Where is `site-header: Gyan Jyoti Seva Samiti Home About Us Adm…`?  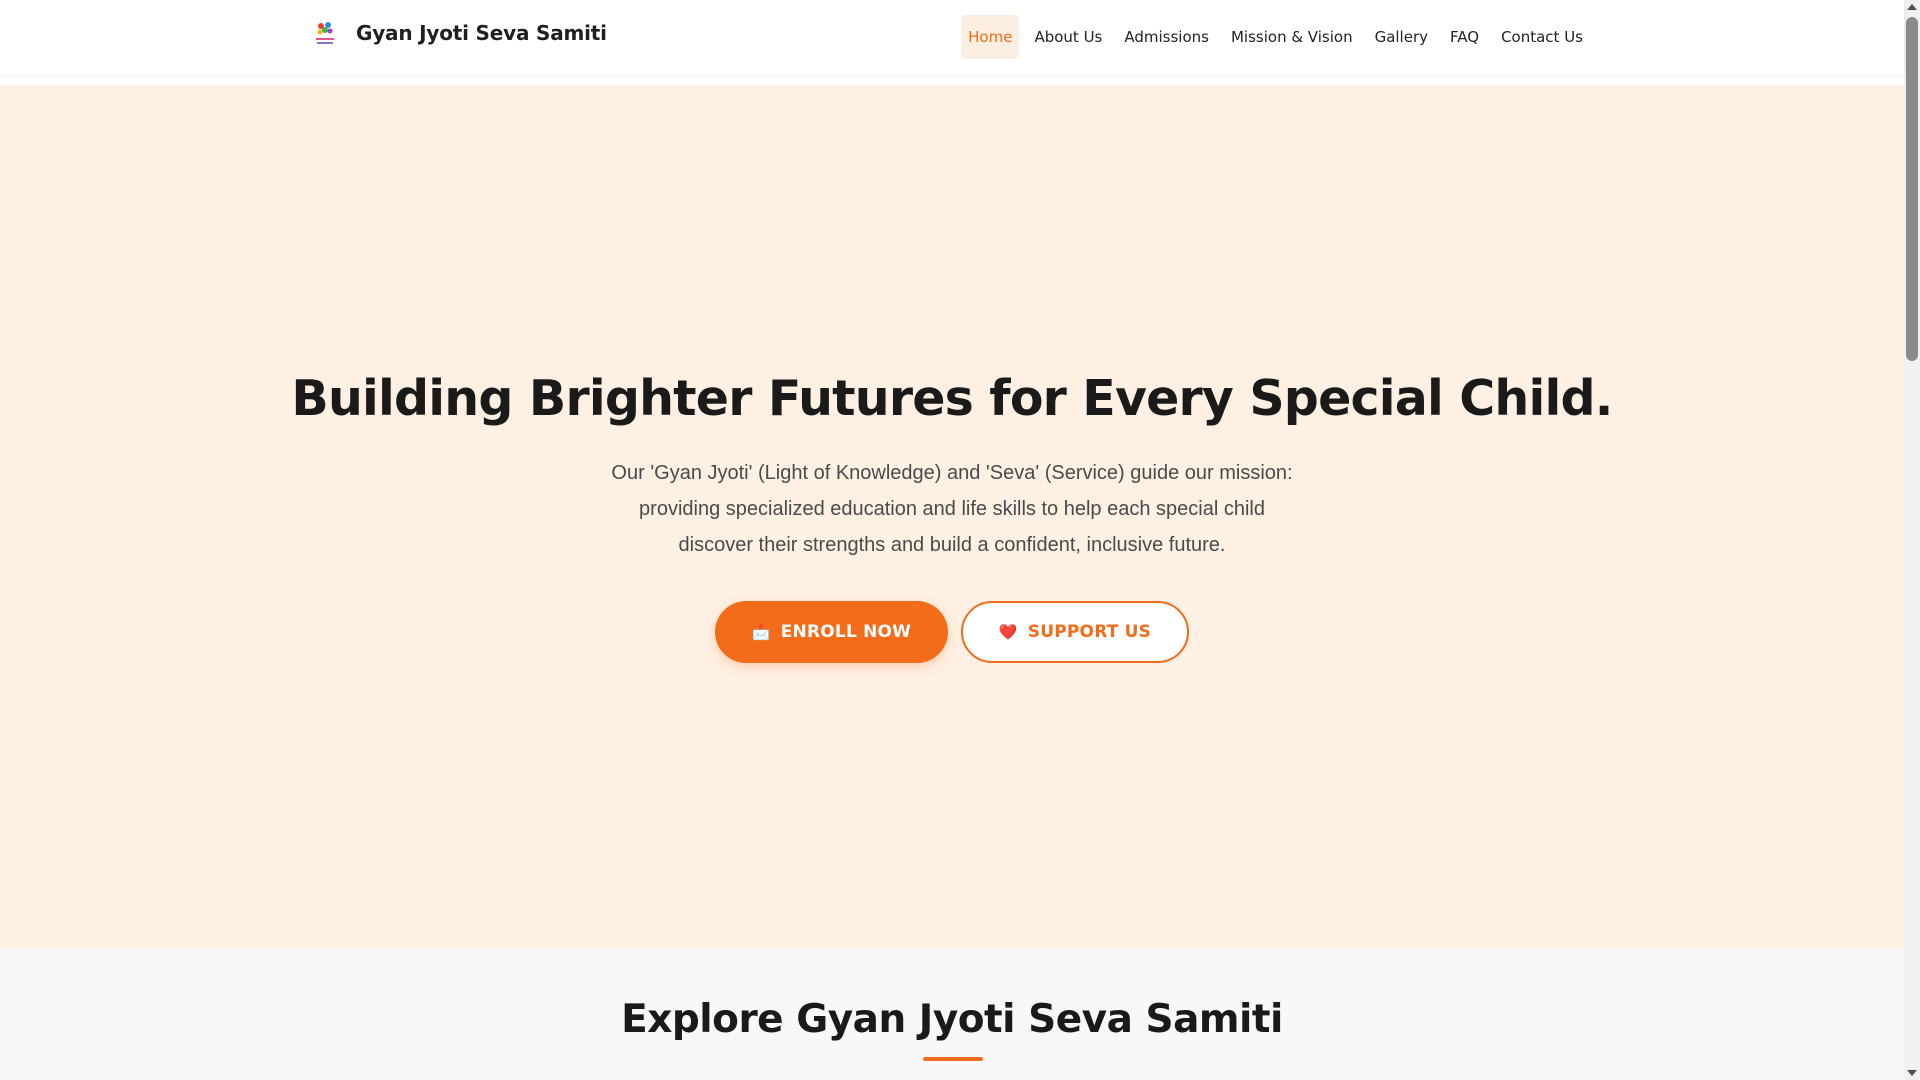
site-header: Gyan Jyoti Seva Samiti Home About Us Adm… is located at coordinates (952, 37).